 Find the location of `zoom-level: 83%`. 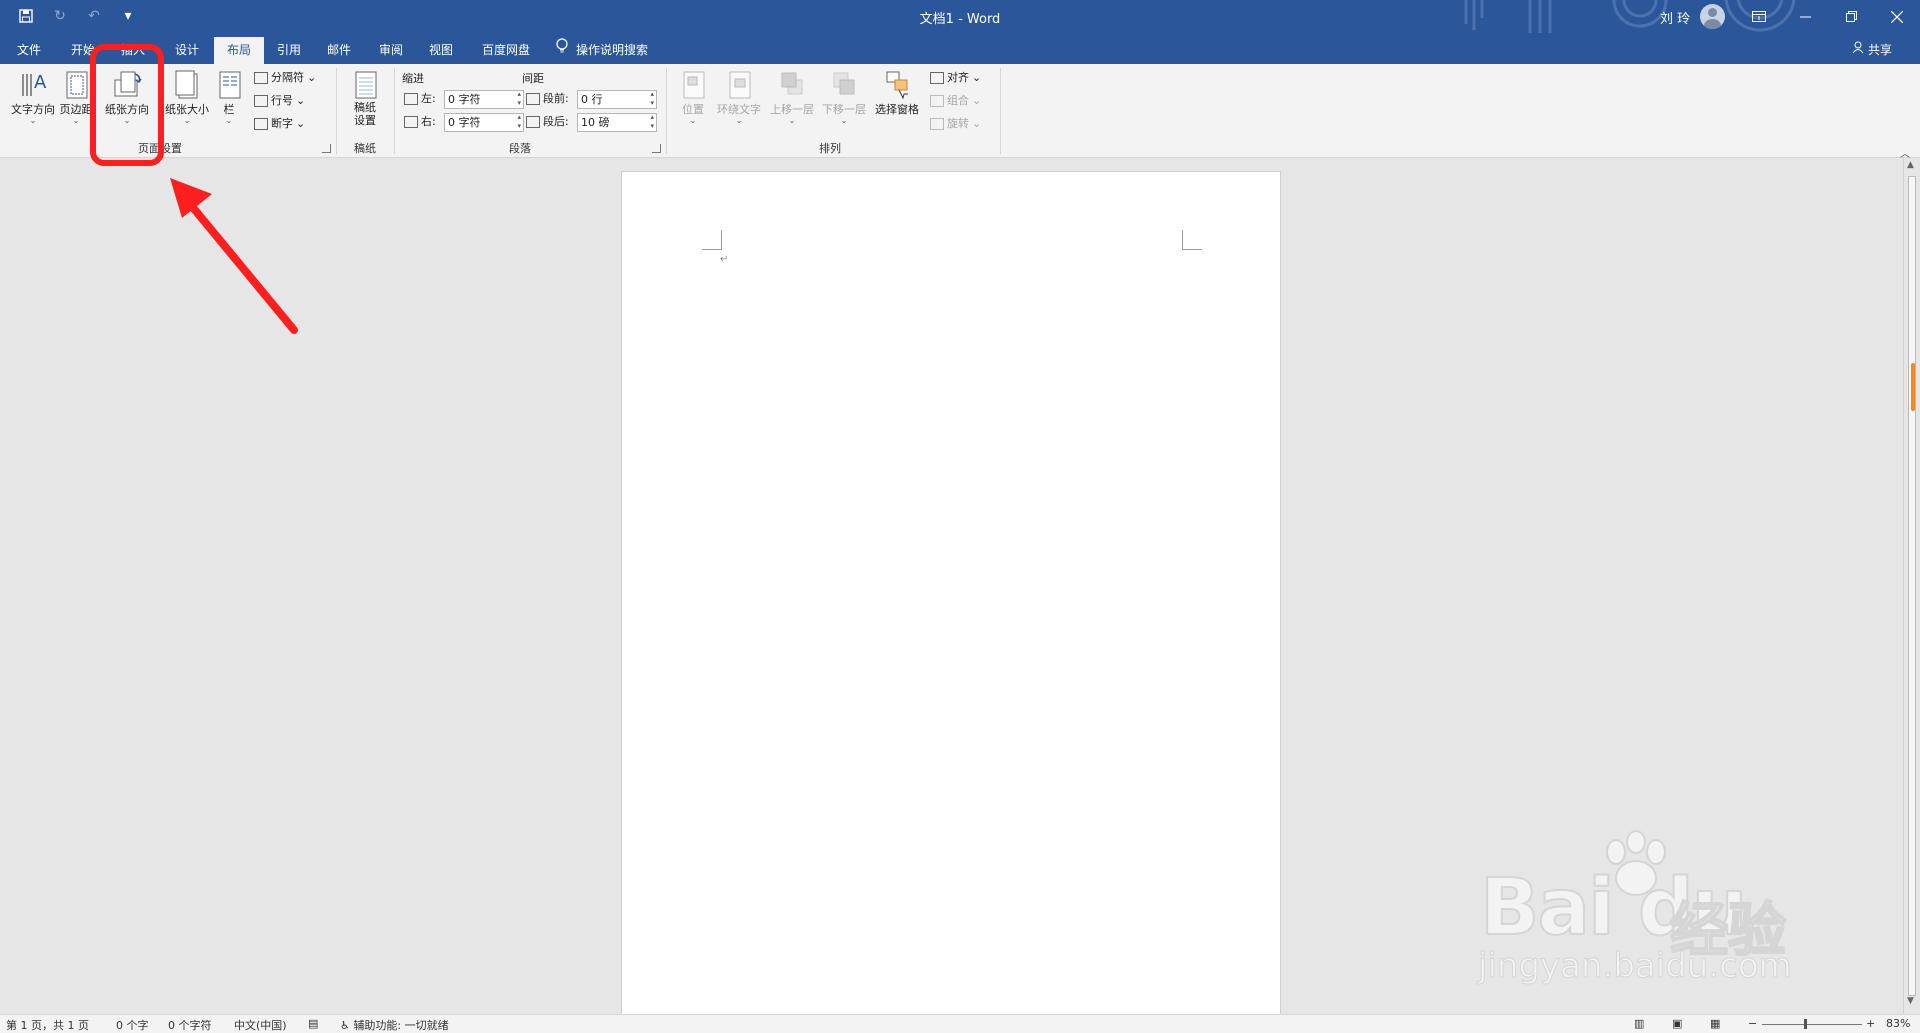

zoom-level: 83% is located at coordinates (1898, 1023).